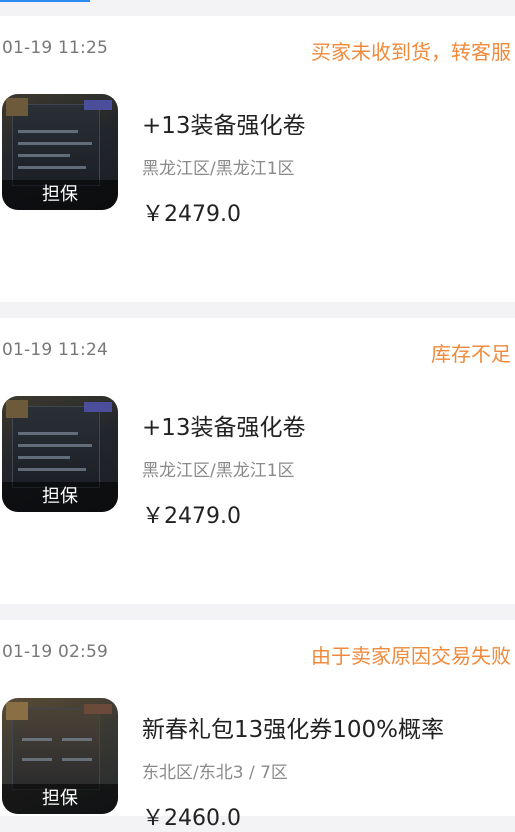 Image resolution: width=515 pixels, height=832 pixels. What do you see at coordinates (55, 48) in the screenshot?
I see `order-time: 01-19 11:25` at bounding box center [55, 48].